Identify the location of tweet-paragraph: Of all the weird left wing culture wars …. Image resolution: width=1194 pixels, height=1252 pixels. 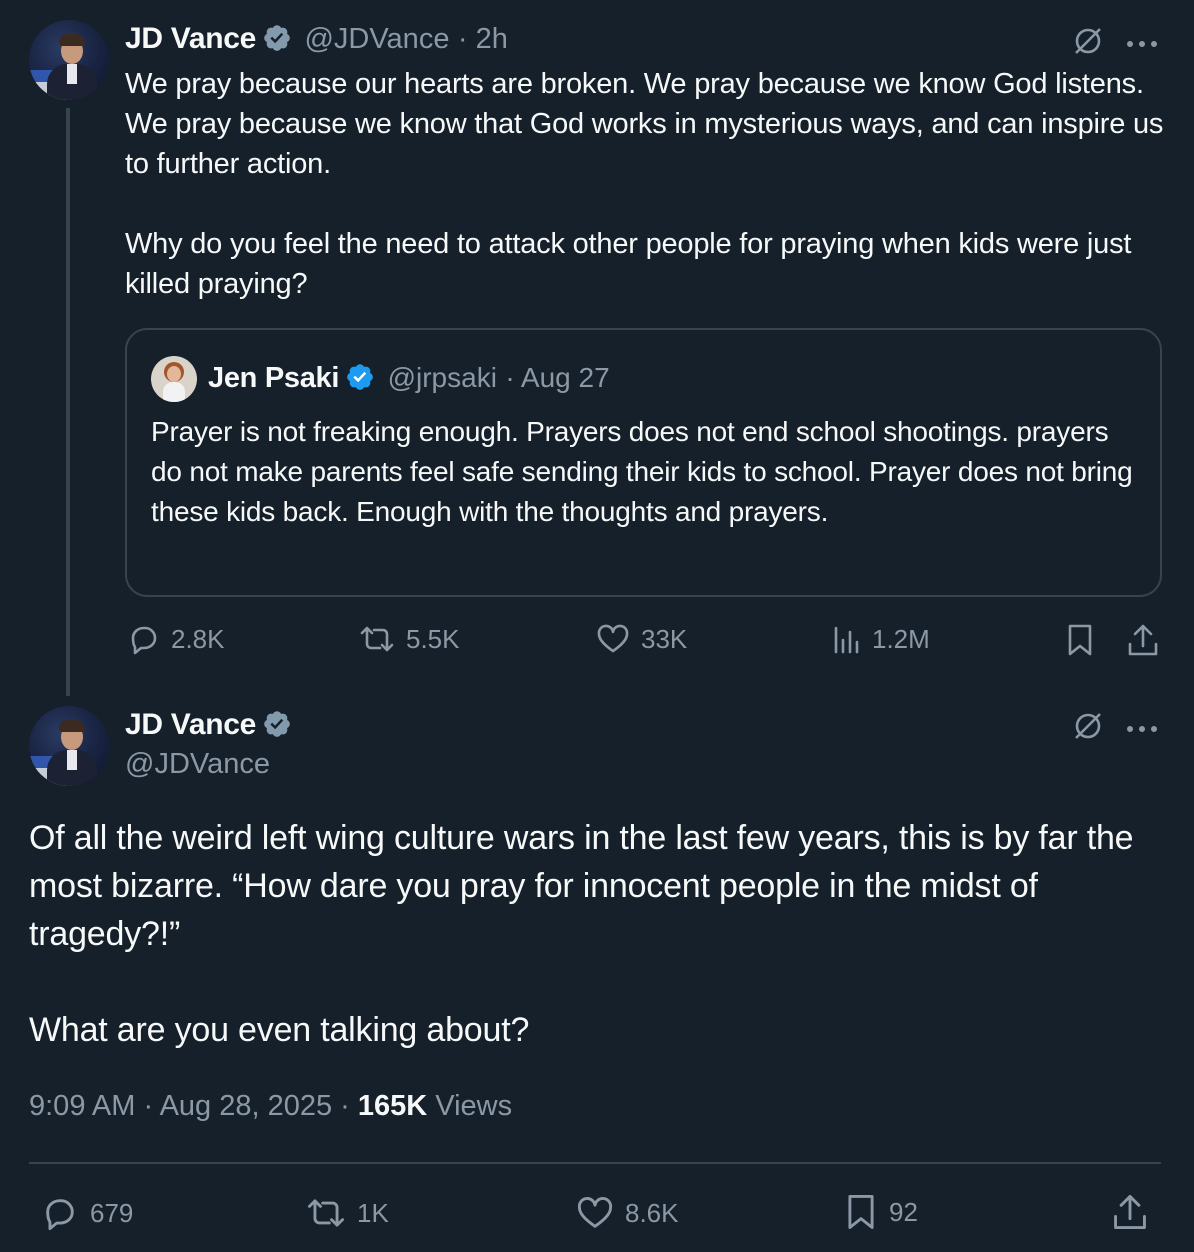
(581, 886).